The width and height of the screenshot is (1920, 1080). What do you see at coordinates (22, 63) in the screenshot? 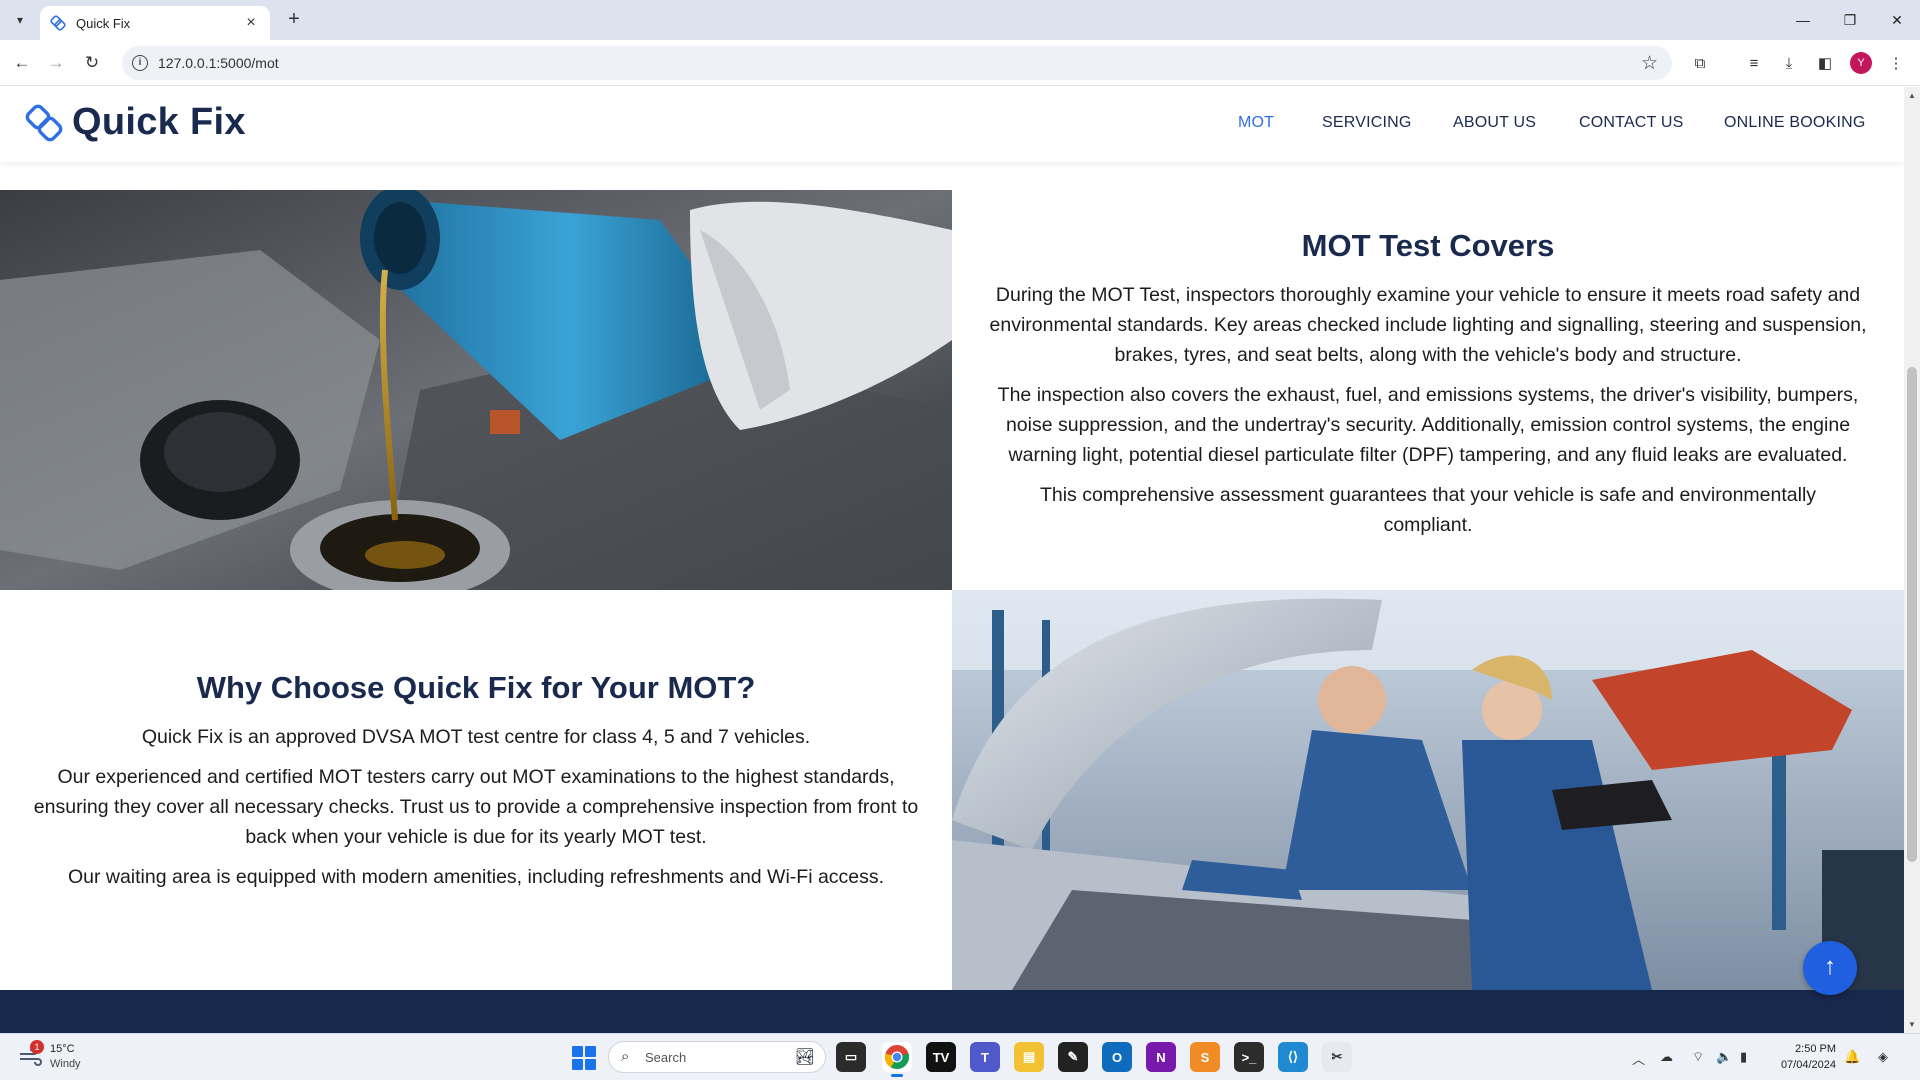
I see `back-arrow-icon: ←` at bounding box center [22, 63].